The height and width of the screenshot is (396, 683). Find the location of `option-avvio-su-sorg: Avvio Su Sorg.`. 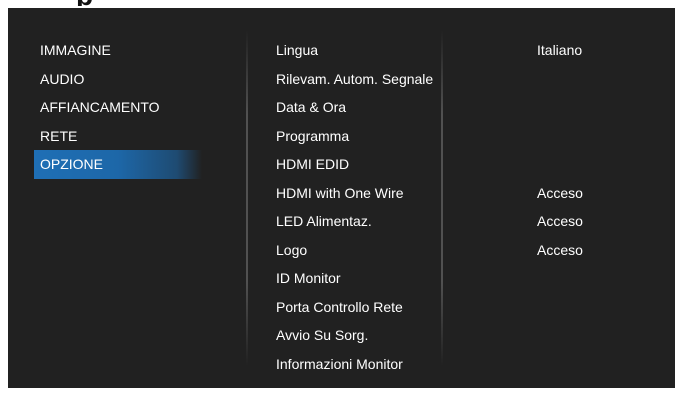

option-avvio-su-sorg: Avvio Su Sorg. is located at coordinates (354, 335).